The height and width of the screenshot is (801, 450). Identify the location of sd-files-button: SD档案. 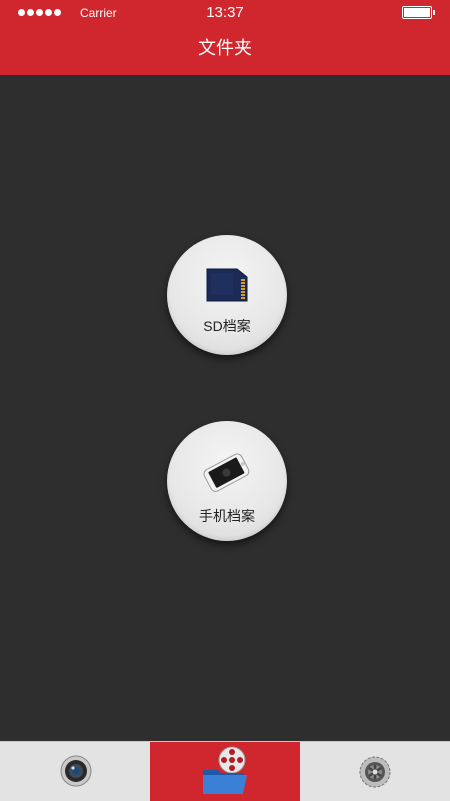
(227, 295).